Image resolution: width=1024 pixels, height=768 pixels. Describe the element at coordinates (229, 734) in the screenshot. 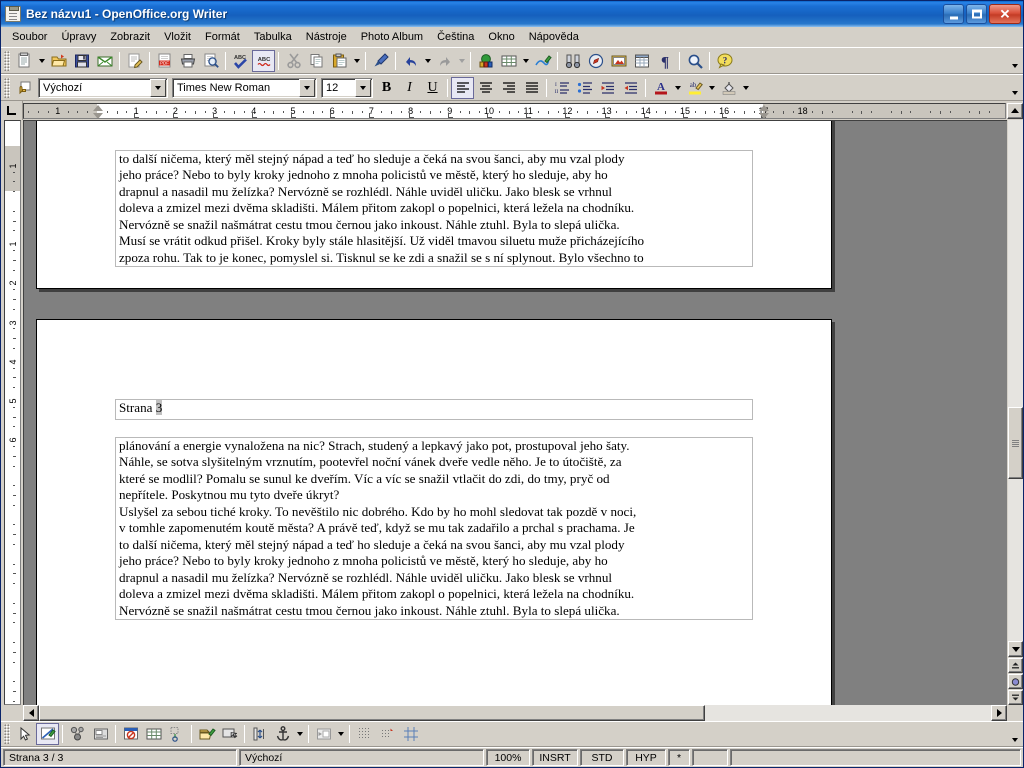

I see `from-file-icon` at that location.